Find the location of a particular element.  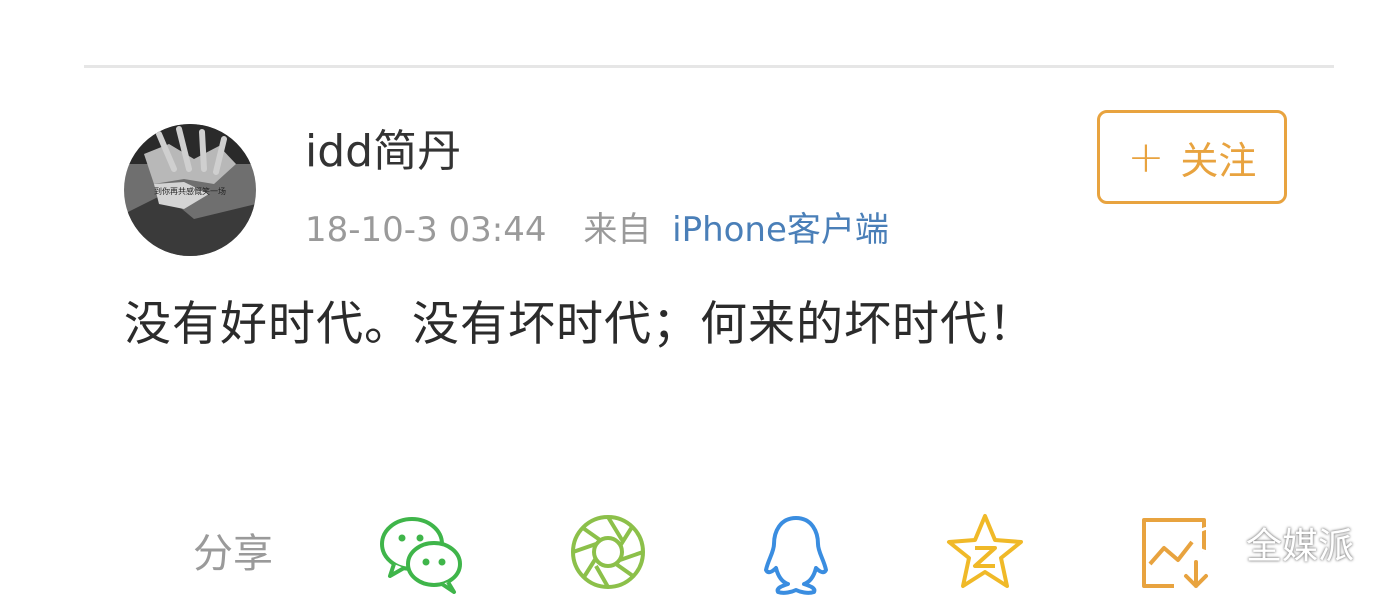

avatar-caption: 到你再共感慨笑一场 is located at coordinates (190, 191).